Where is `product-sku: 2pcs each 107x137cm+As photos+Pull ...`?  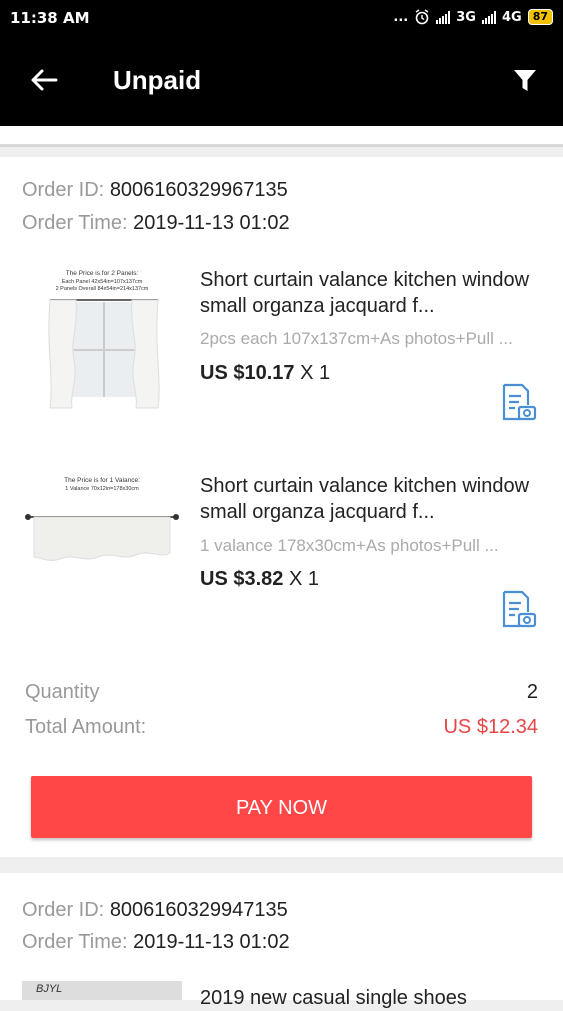 product-sku: 2pcs each 107x137cm+As photos+Pull ... is located at coordinates (356, 338).